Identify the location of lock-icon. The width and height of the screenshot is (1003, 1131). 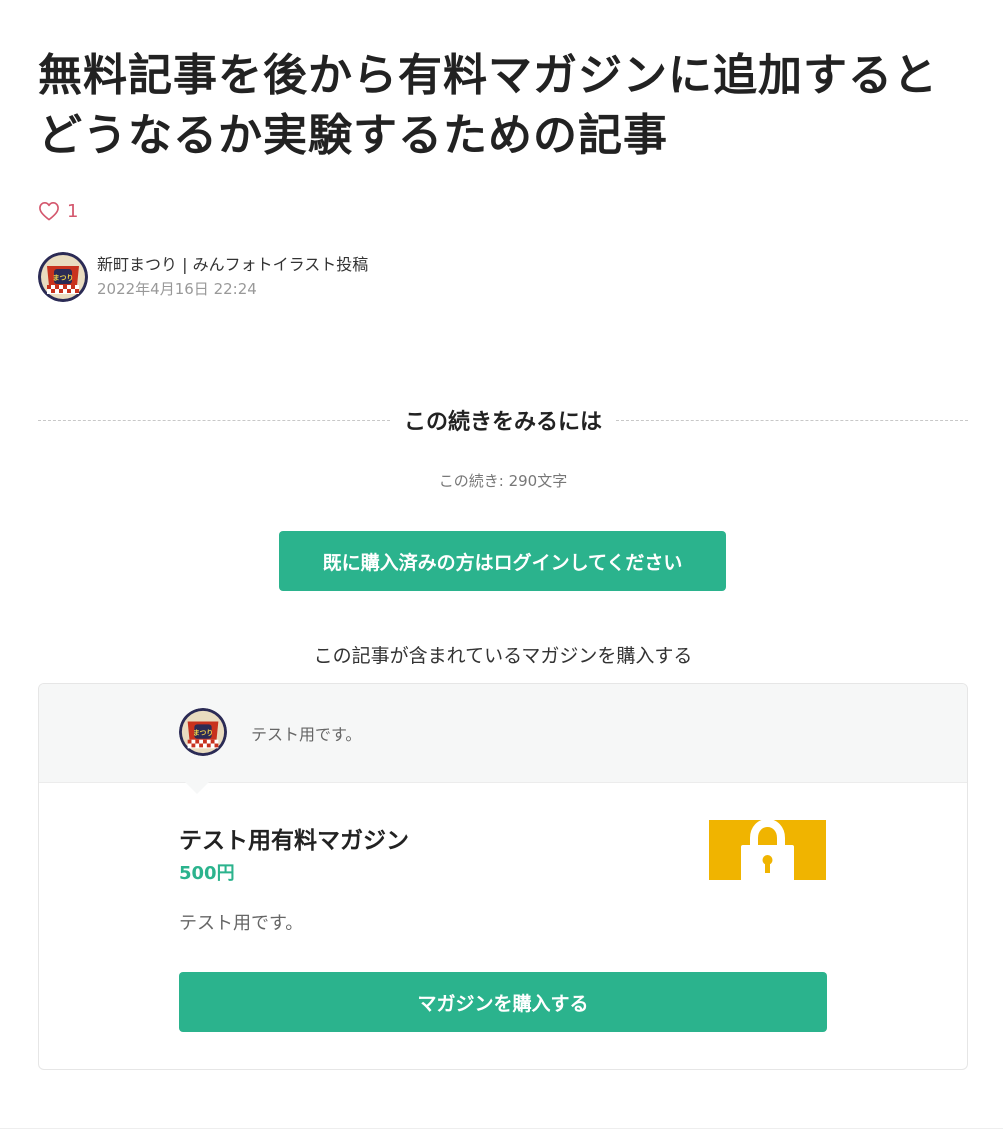
(767, 850).